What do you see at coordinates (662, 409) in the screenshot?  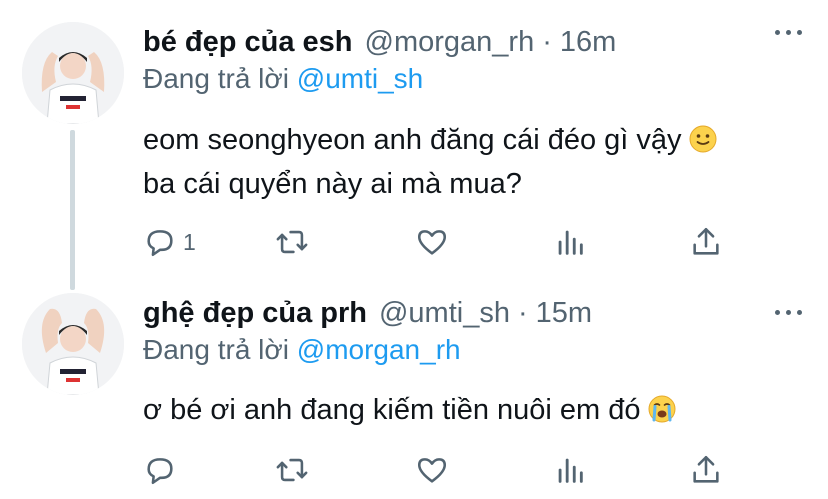 I see `loudly-crying-face-icon` at bounding box center [662, 409].